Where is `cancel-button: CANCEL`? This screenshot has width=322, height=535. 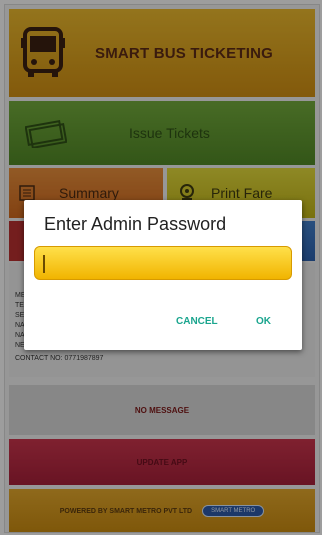 cancel-button: CANCEL is located at coordinates (197, 321).